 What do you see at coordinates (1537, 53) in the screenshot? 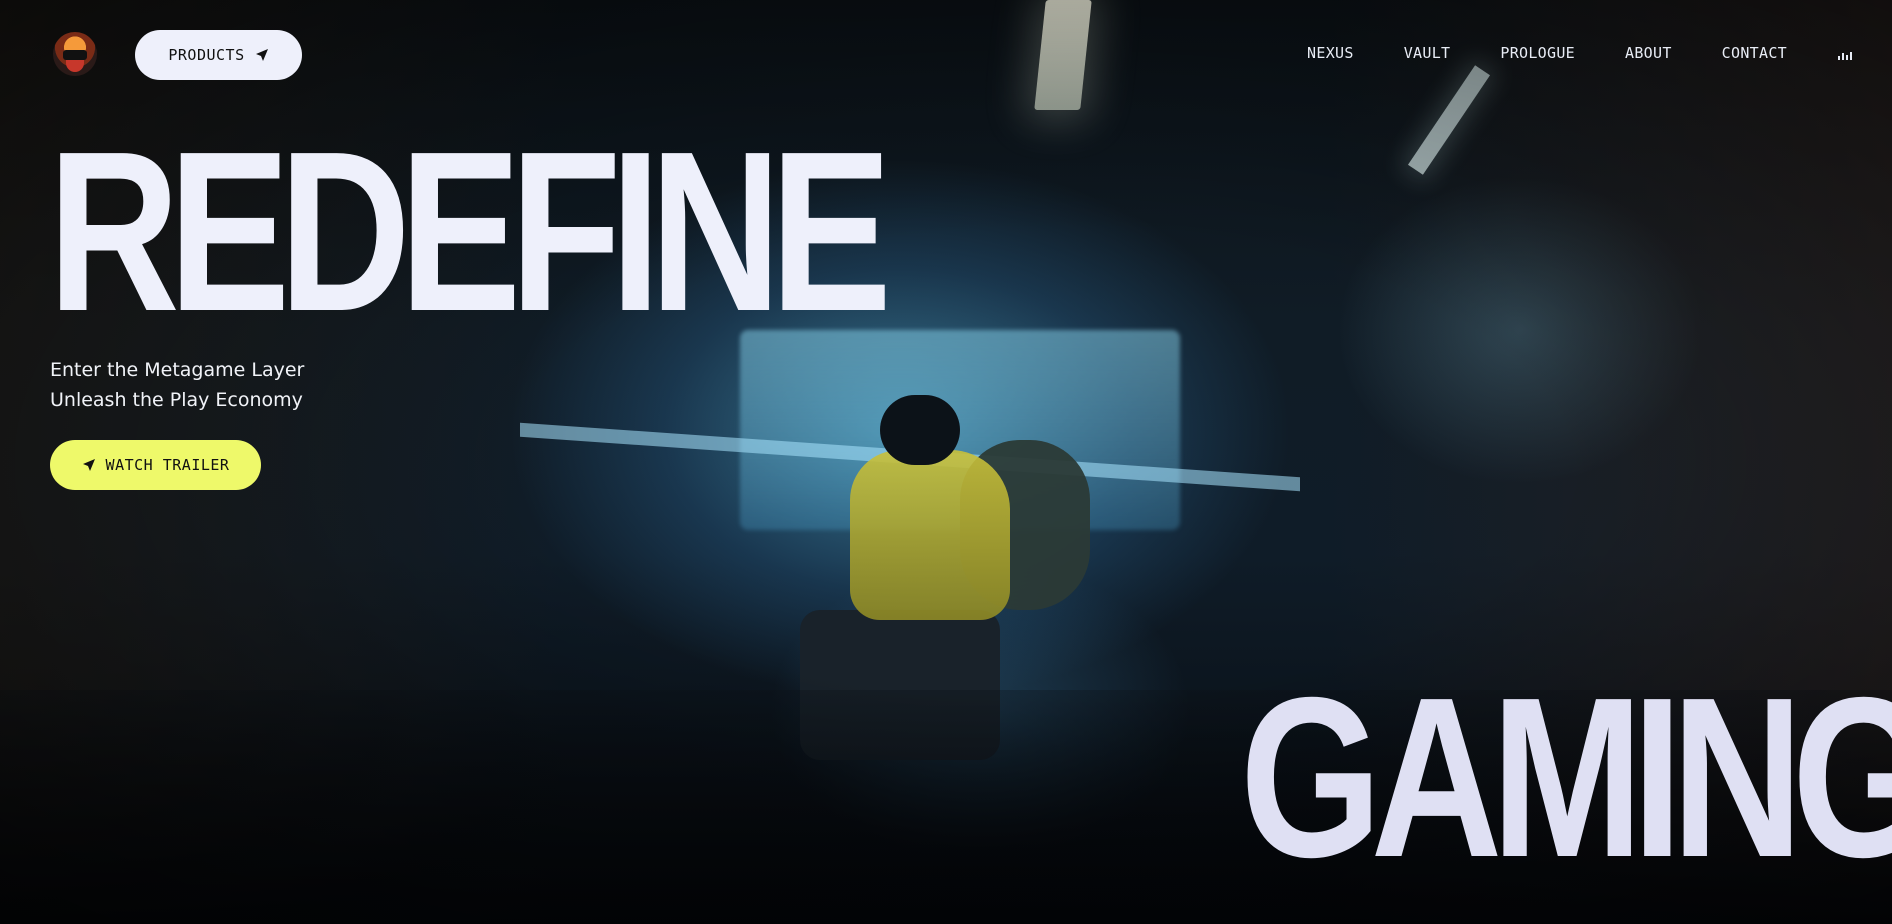
I see `nav-link-prologue: PROLOGUE` at bounding box center [1537, 53].